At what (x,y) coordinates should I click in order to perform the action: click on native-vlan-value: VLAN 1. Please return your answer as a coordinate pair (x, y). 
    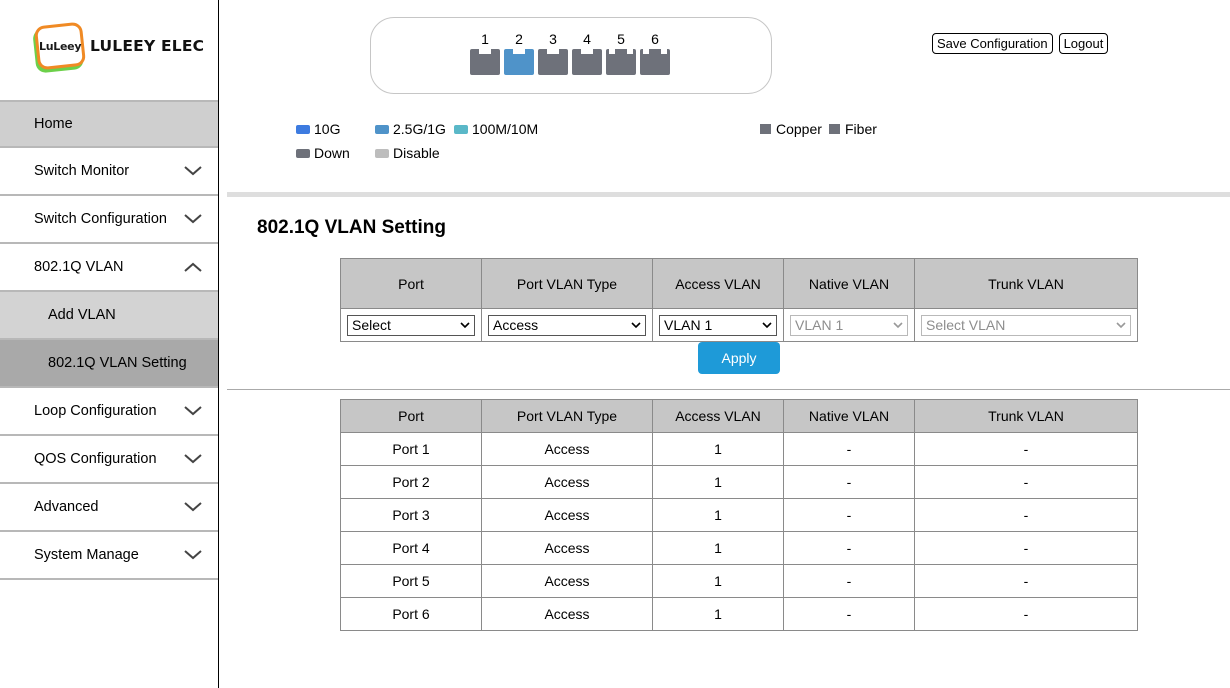
    Looking at the image, I should click on (819, 325).